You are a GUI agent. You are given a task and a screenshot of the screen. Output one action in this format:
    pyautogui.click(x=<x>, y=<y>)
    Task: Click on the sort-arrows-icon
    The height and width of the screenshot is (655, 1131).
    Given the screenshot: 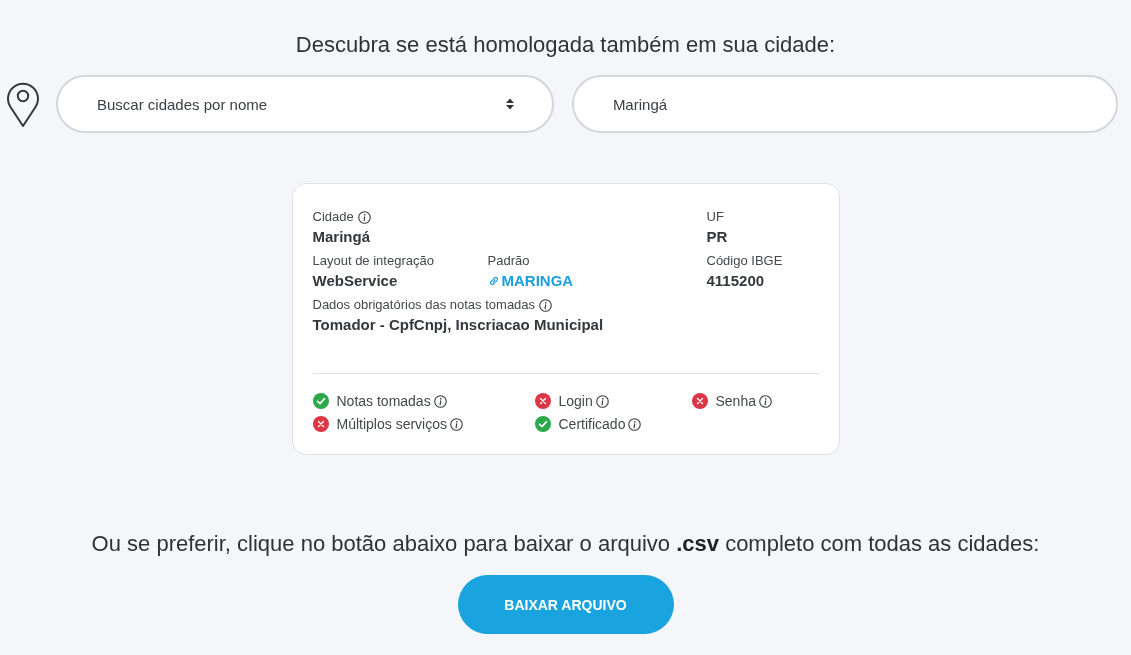 What is the action you would take?
    pyautogui.click(x=509, y=104)
    